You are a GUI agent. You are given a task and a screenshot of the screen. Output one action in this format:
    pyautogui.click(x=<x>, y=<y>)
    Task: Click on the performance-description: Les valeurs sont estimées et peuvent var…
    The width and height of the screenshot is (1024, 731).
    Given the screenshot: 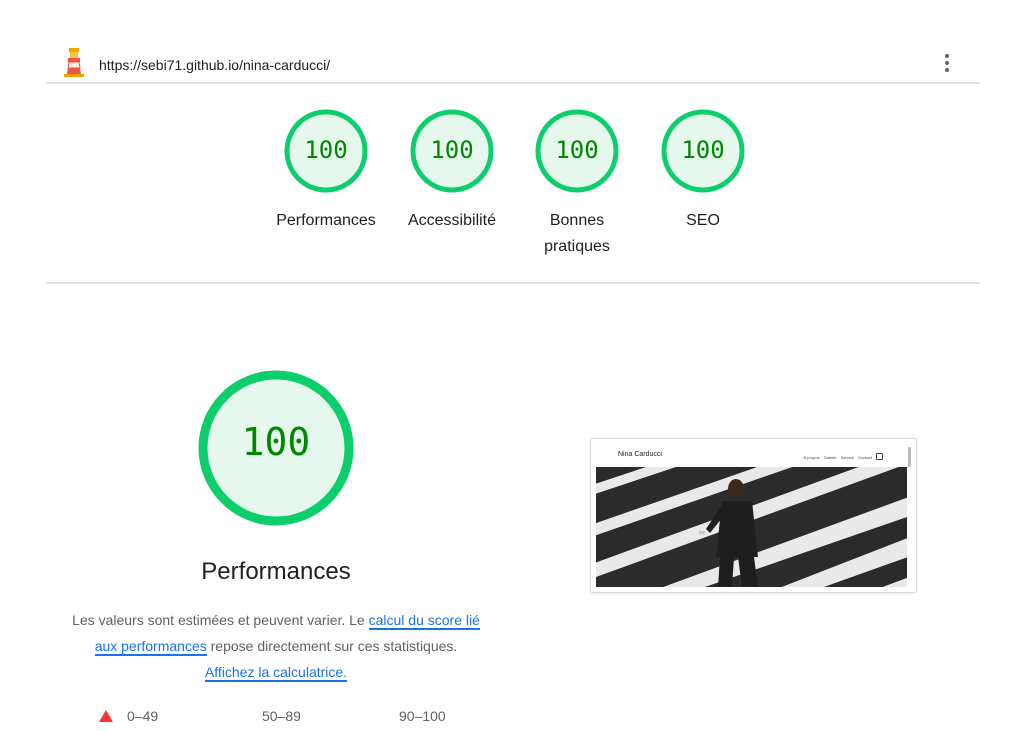 What is the action you would take?
    pyautogui.click(x=276, y=646)
    